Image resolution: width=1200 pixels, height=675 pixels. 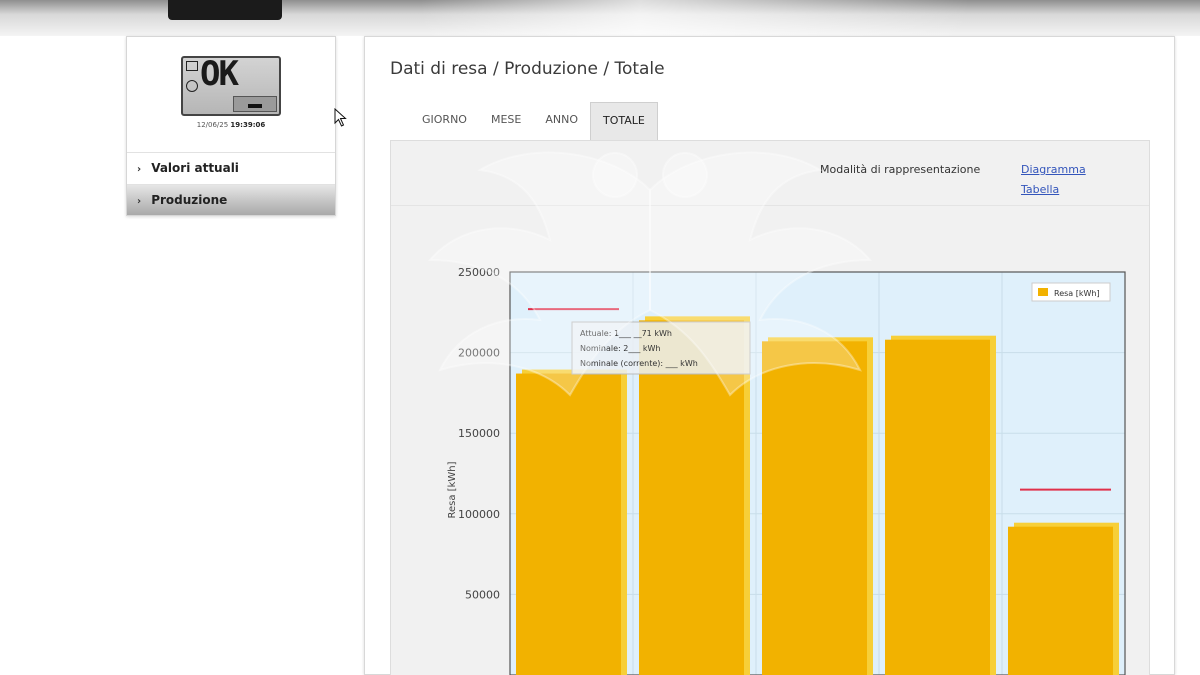 What do you see at coordinates (482, 594) in the screenshot?
I see `y-tick-label: 50000` at bounding box center [482, 594].